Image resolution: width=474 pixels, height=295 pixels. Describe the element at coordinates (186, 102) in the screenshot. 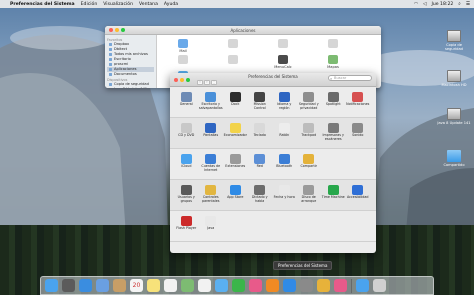

I see `pref-pane: General` at that location.